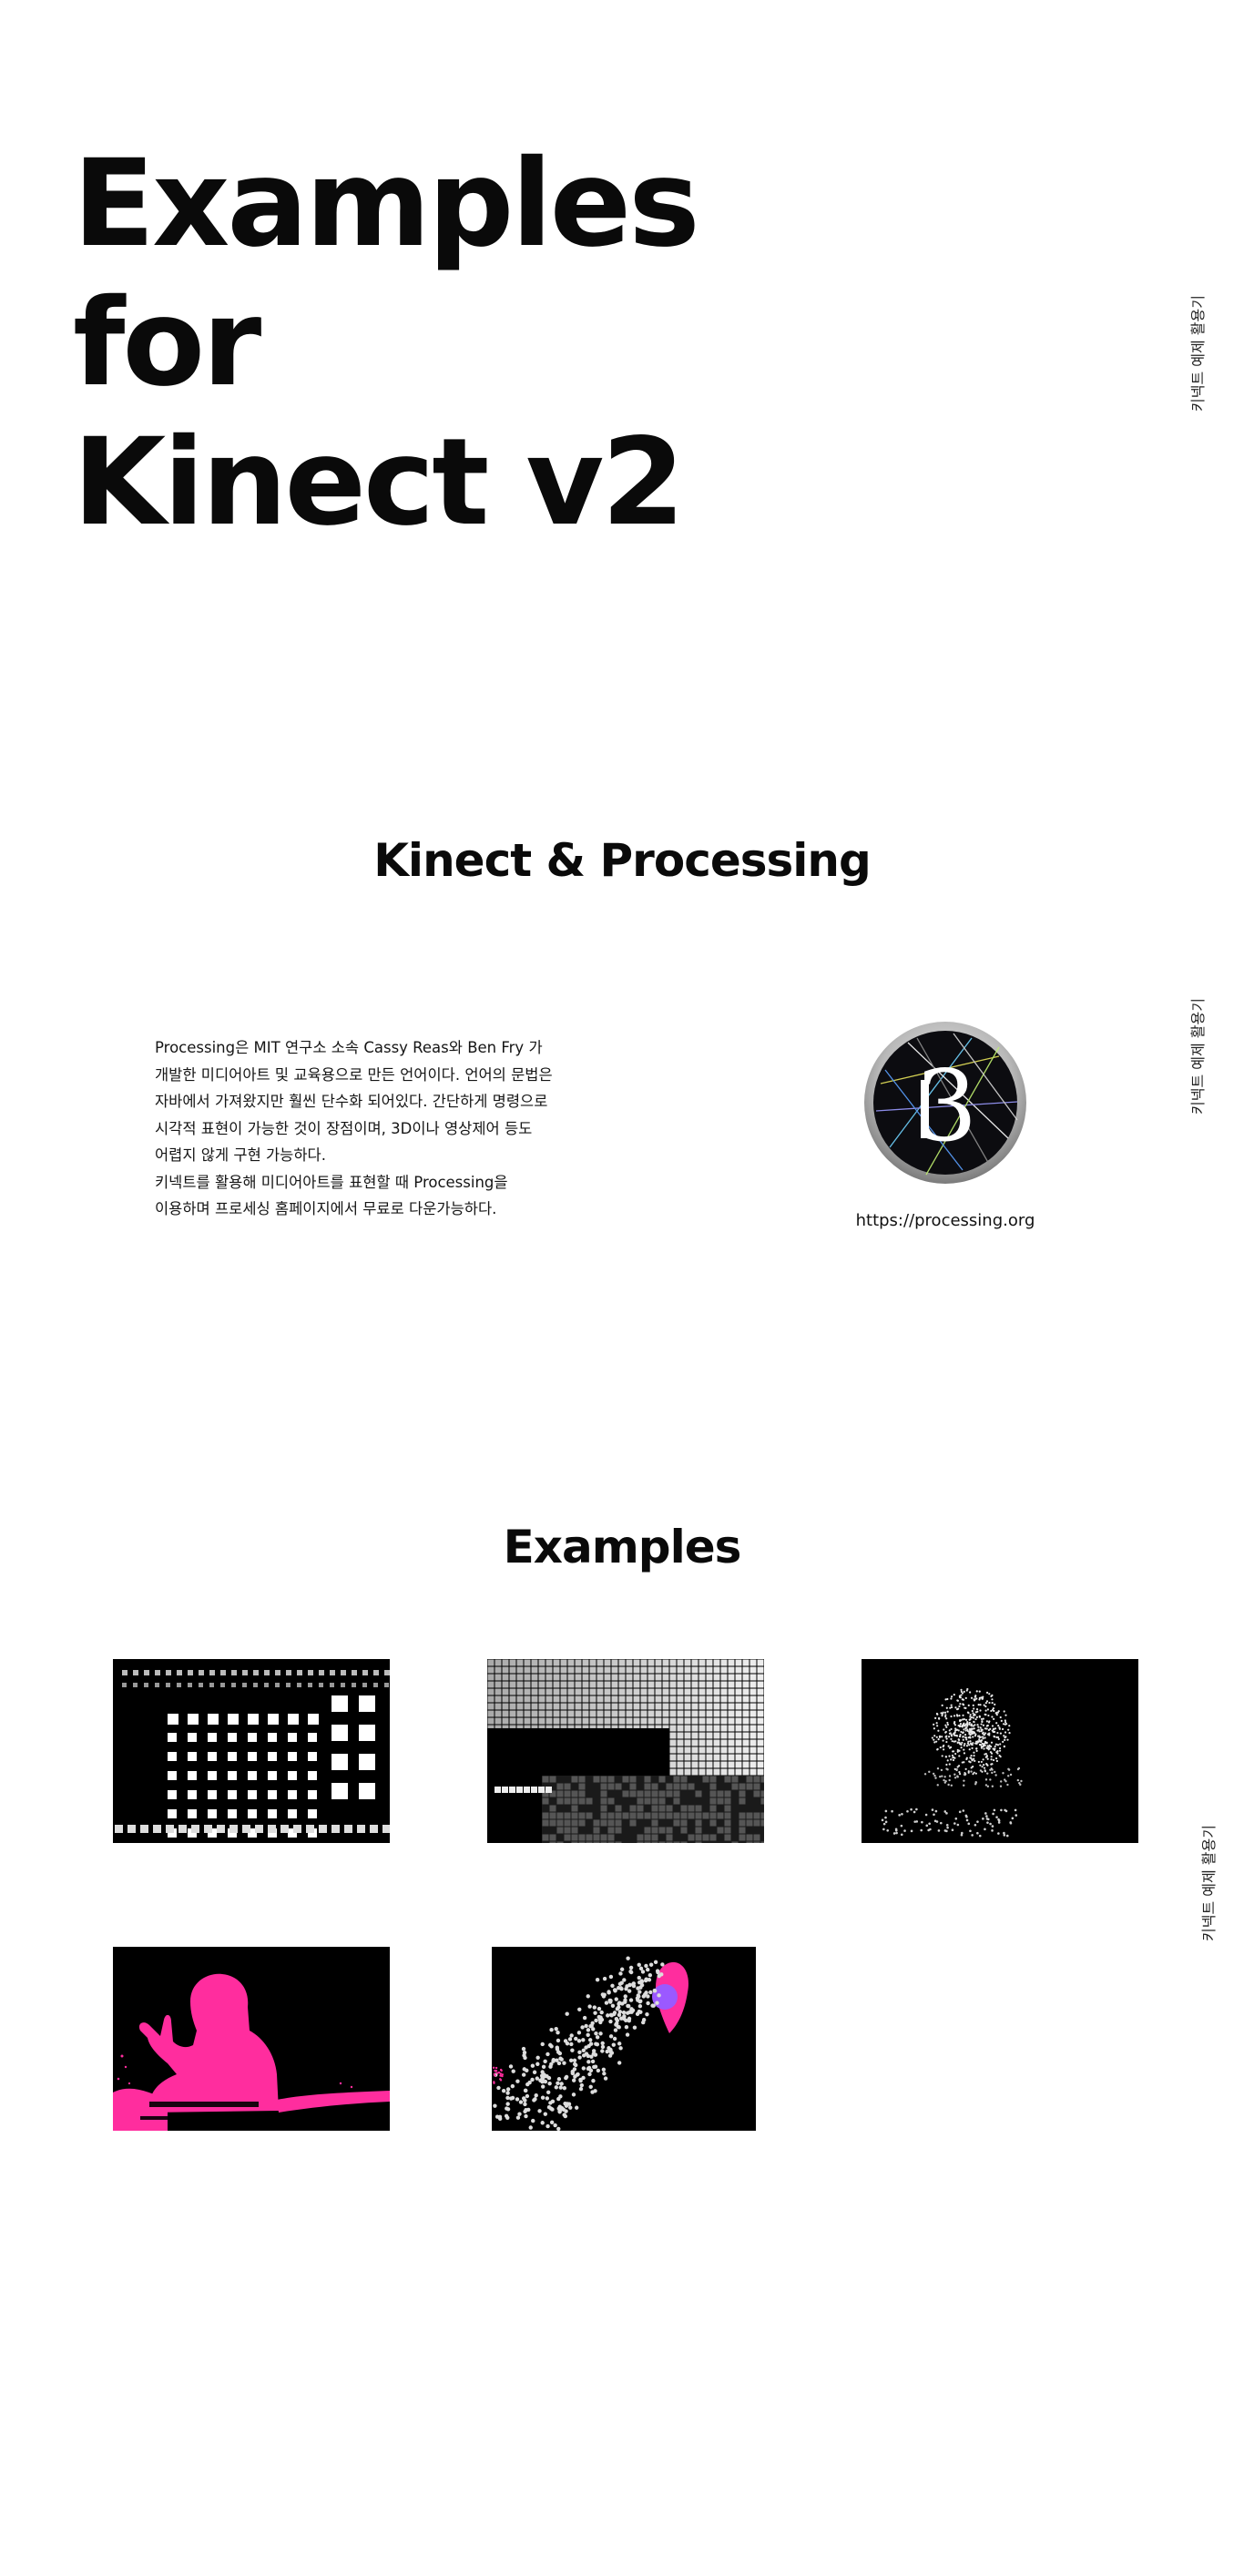  I want to click on user-silhouette-example-thumbnail, so click(251, 2039).